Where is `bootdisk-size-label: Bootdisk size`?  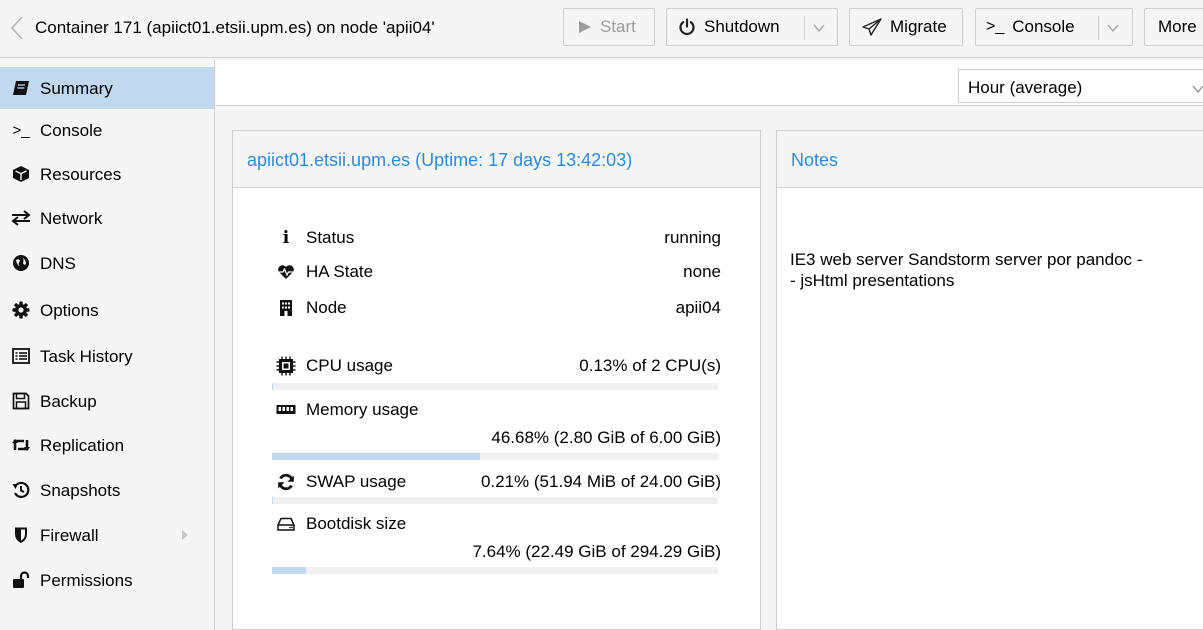
bootdisk-size-label: Bootdisk size is located at coordinates (356, 523).